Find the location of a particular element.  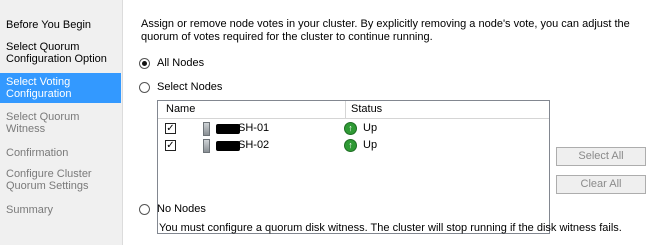

table-row: ✓ SH-01 ↑ Up is located at coordinates (353, 129).